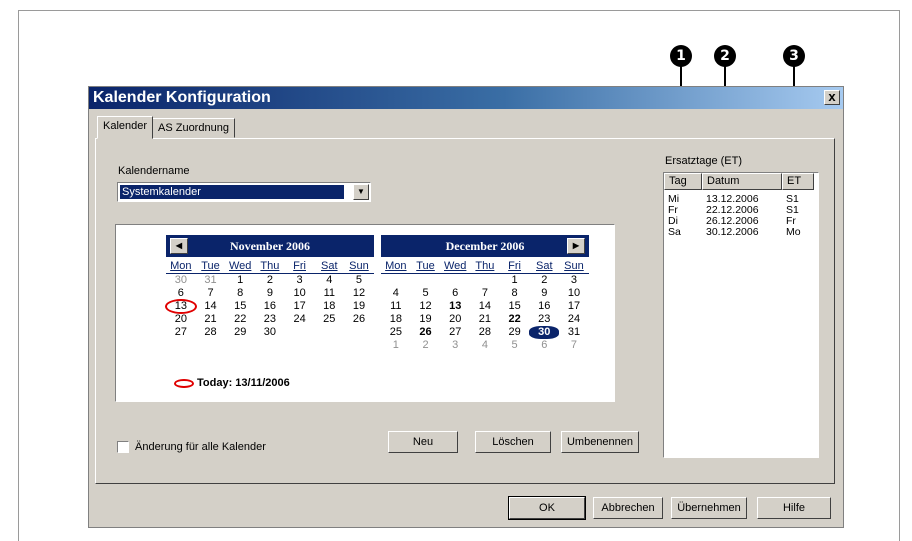 This screenshot has height=541, width=912. I want to click on prev-month-button: ◀, so click(179, 246).